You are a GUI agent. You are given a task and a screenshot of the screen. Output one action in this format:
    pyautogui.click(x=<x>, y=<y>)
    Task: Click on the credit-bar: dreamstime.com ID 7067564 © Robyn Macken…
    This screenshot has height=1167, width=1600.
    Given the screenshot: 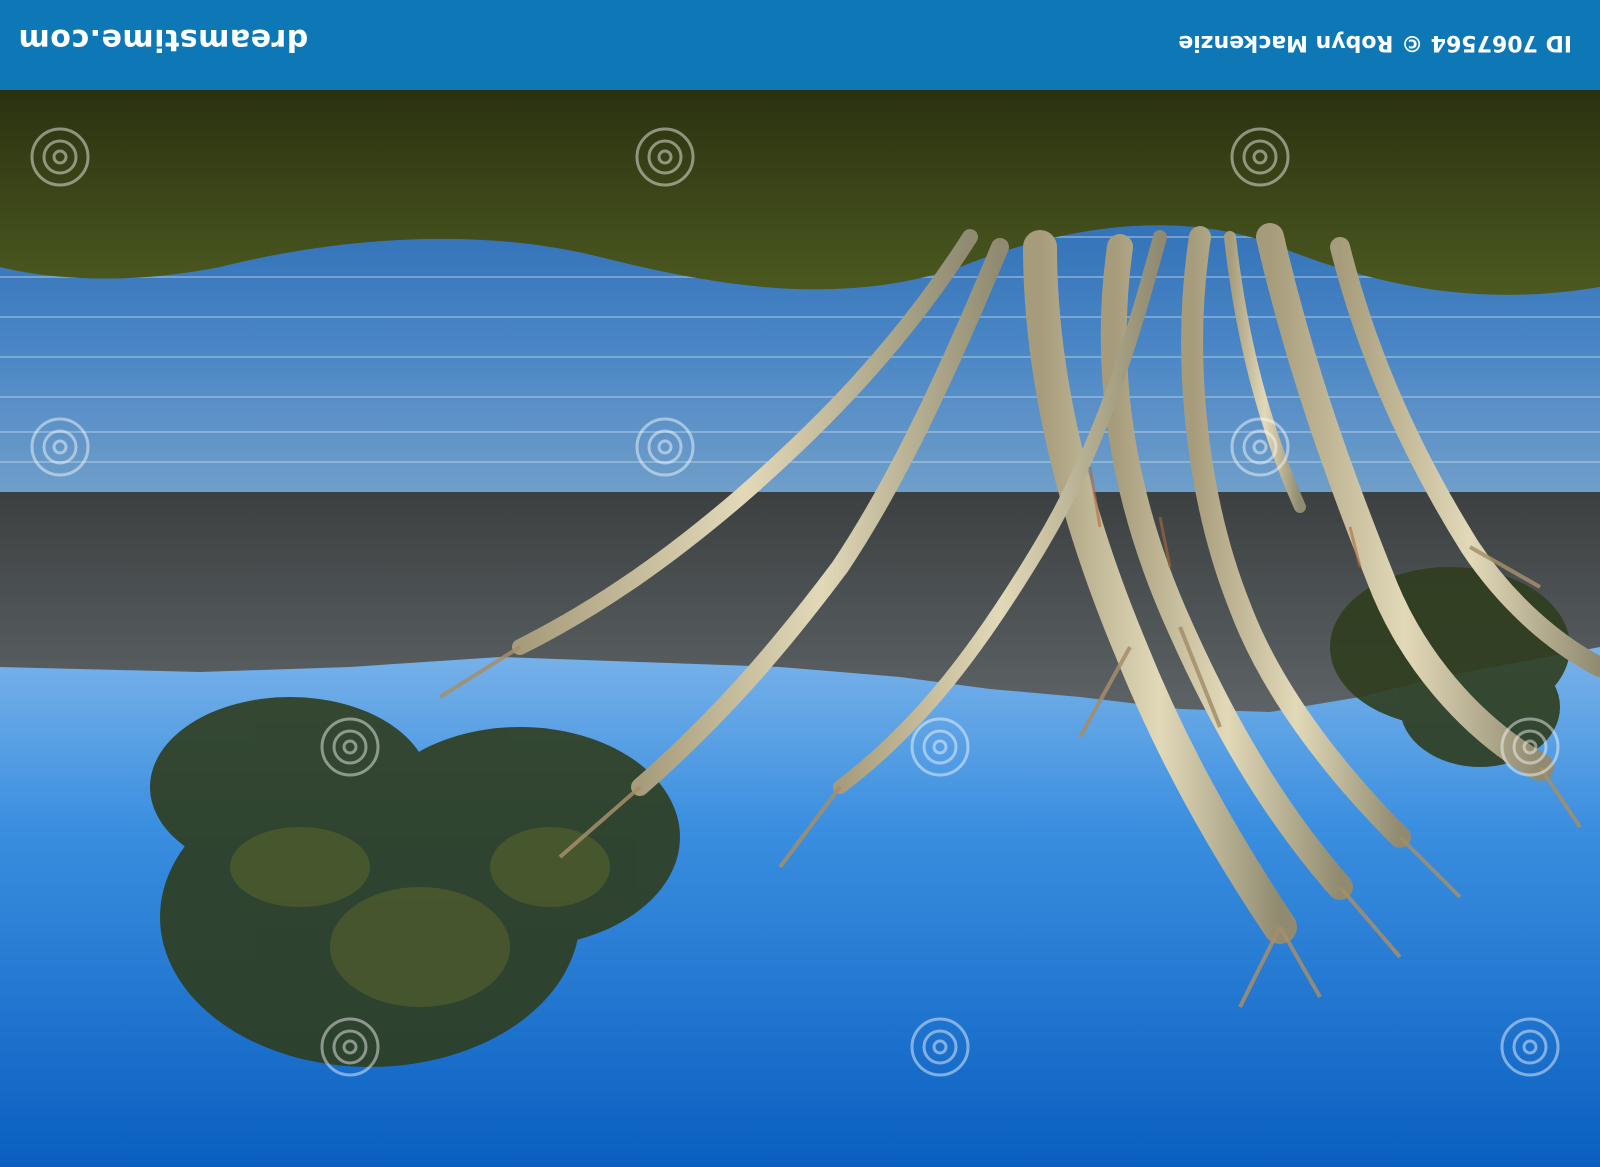 What is the action you would take?
    pyautogui.click(x=800, y=45)
    